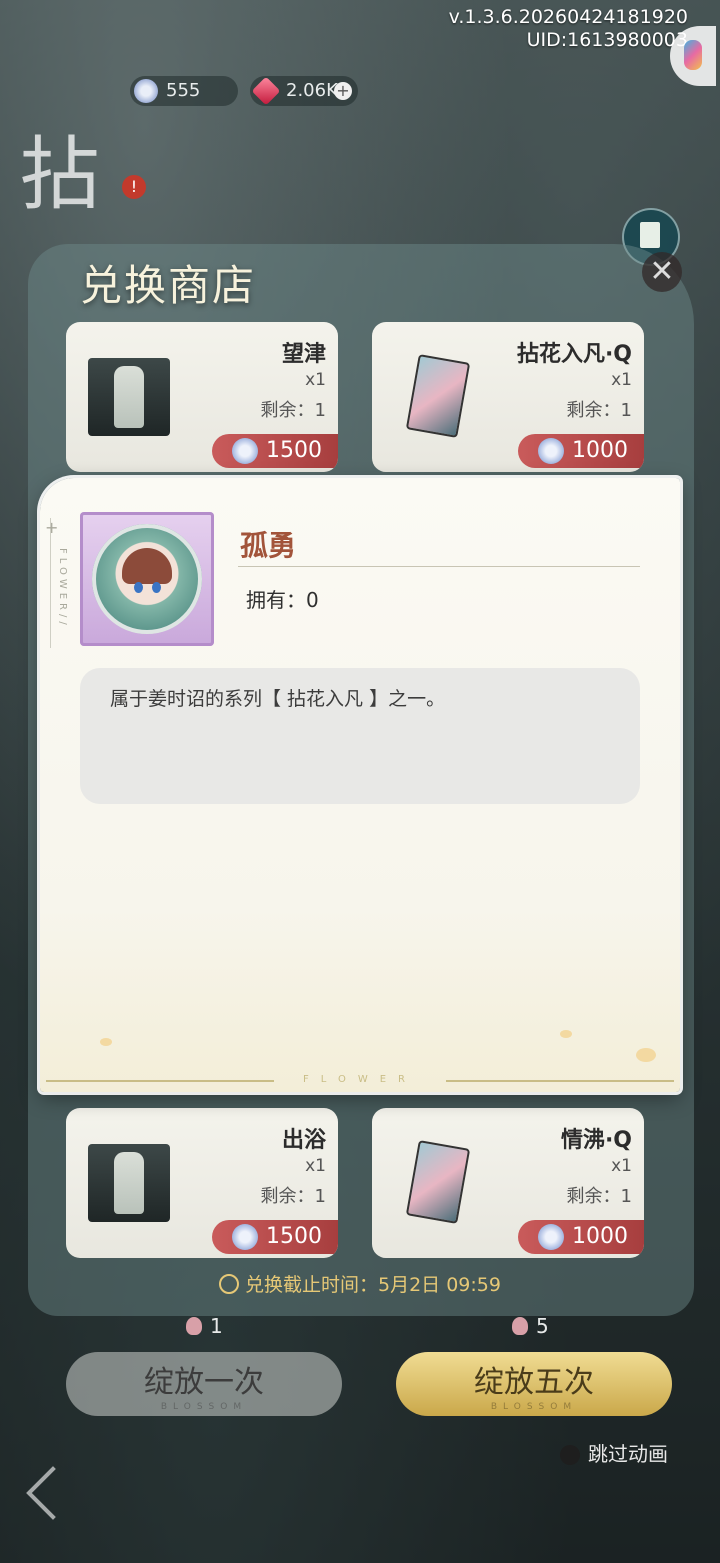  Describe the element at coordinates (574, 354) in the screenshot. I see `item-name: 拈花入凡·Q` at that location.